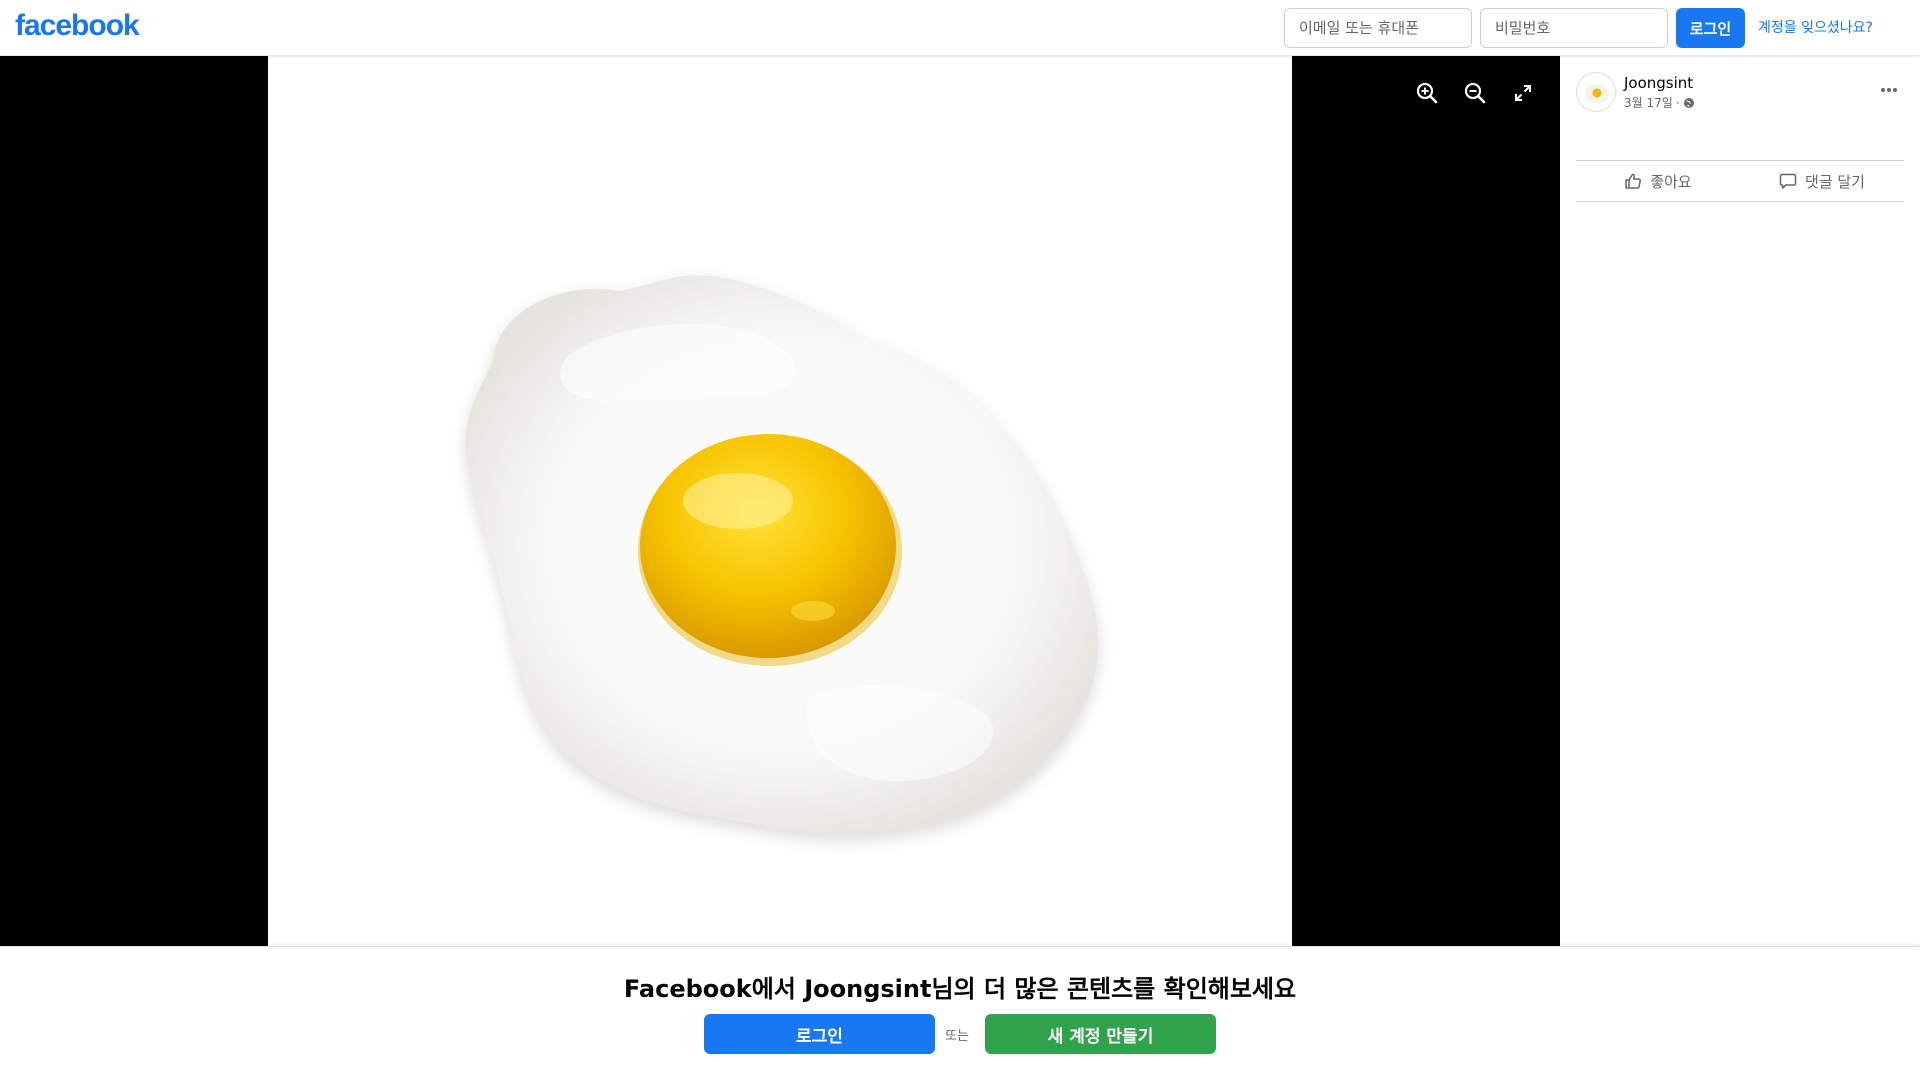 The image size is (1920, 1080). What do you see at coordinates (1378, 28) in the screenshot?
I see `email-input` at bounding box center [1378, 28].